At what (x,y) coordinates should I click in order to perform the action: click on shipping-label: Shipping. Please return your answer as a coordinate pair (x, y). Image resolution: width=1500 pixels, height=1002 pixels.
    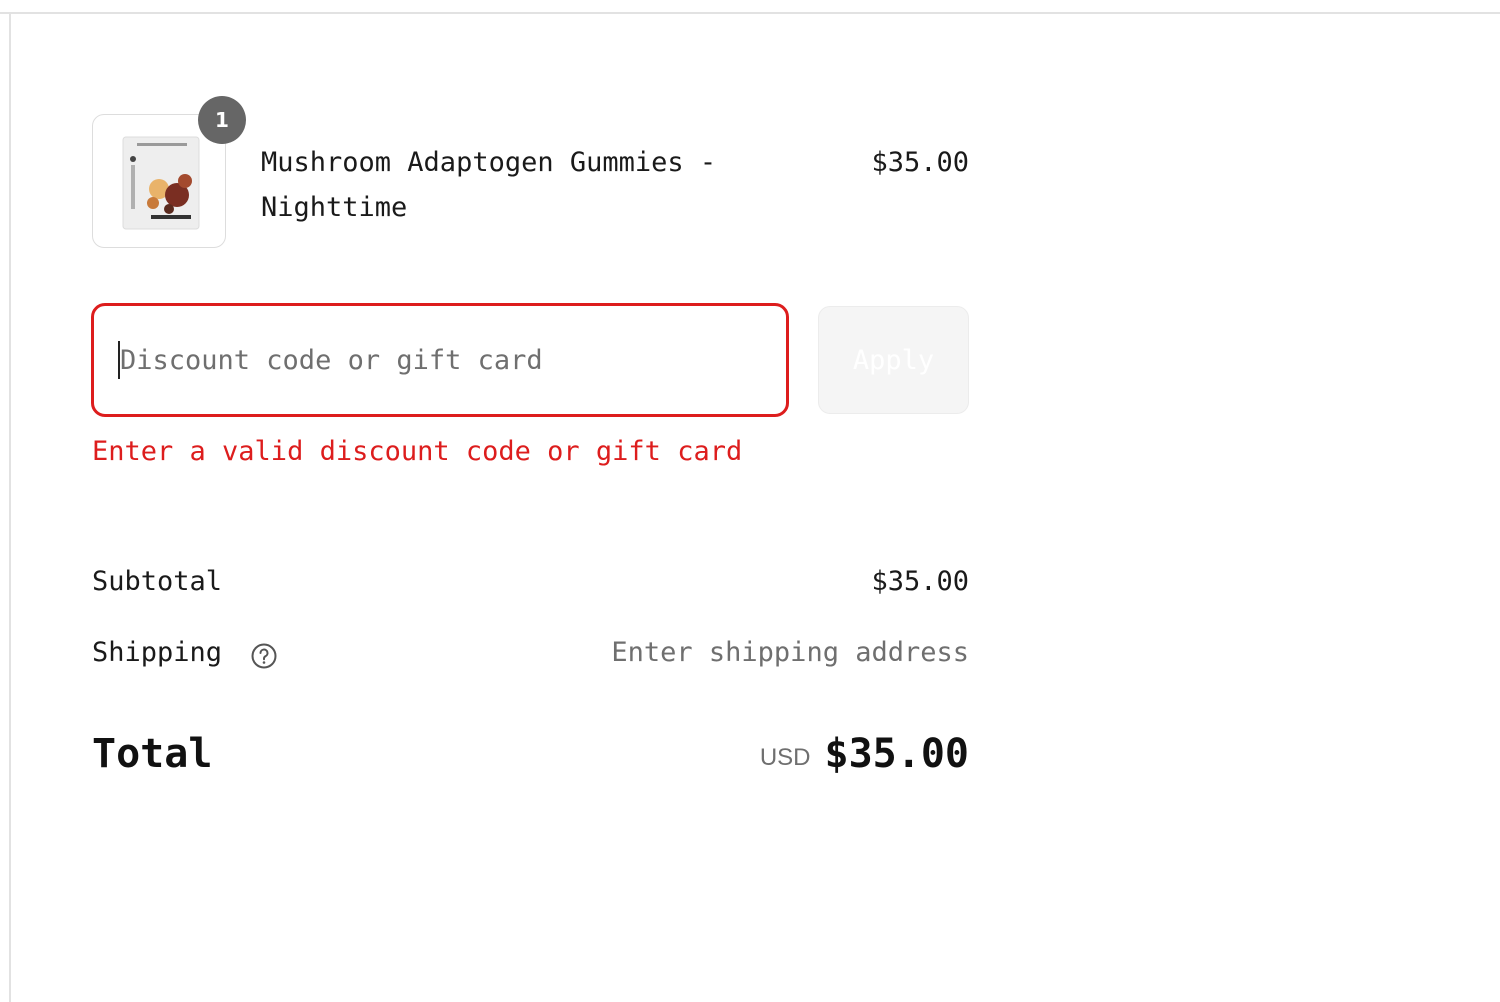
    Looking at the image, I should click on (157, 652).